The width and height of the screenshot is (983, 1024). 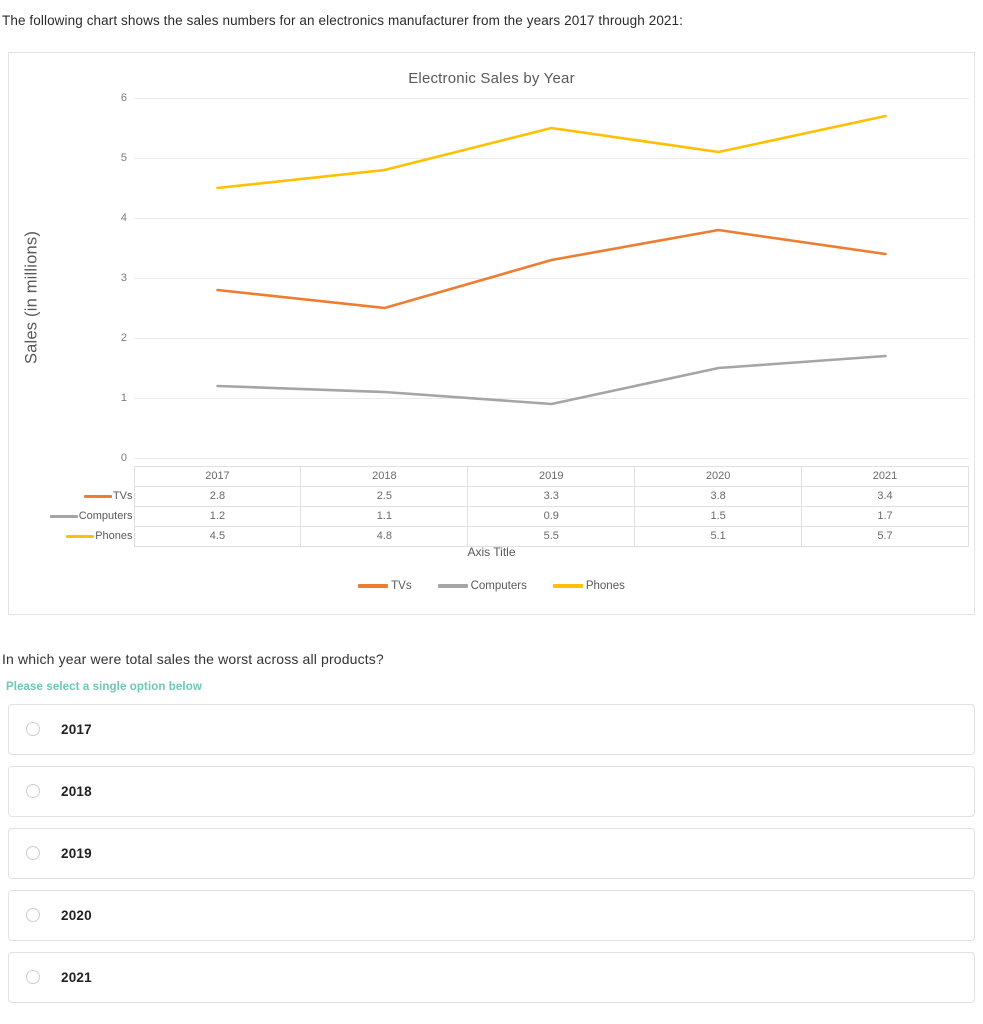 What do you see at coordinates (605, 585) in the screenshot?
I see `legend-label: Phones` at bounding box center [605, 585].